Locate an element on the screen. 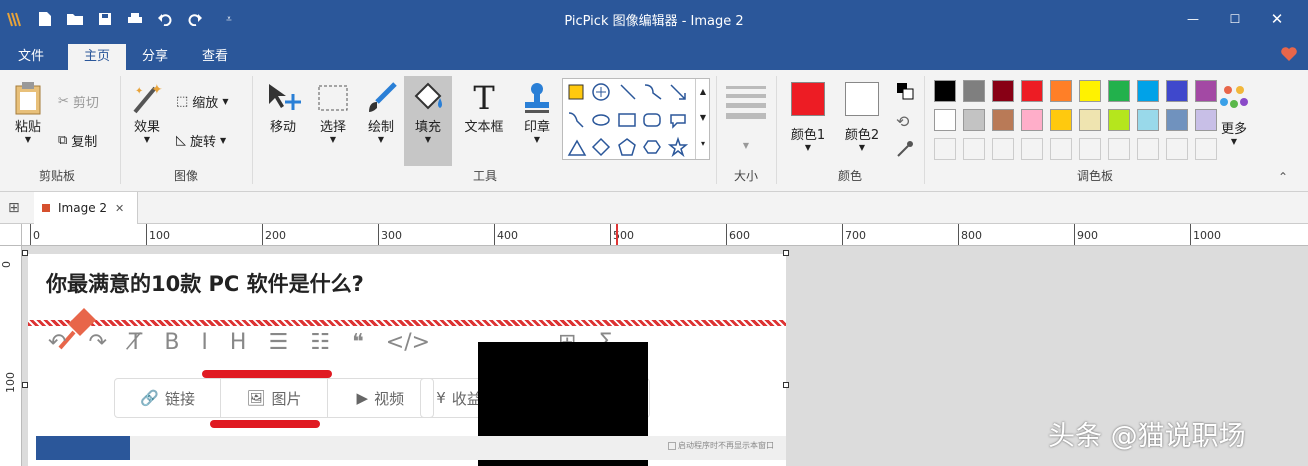 The width and height of the screenshot is (1308, 466). copy-button: ⧉ 复制 is located at coordinates (77, 140).